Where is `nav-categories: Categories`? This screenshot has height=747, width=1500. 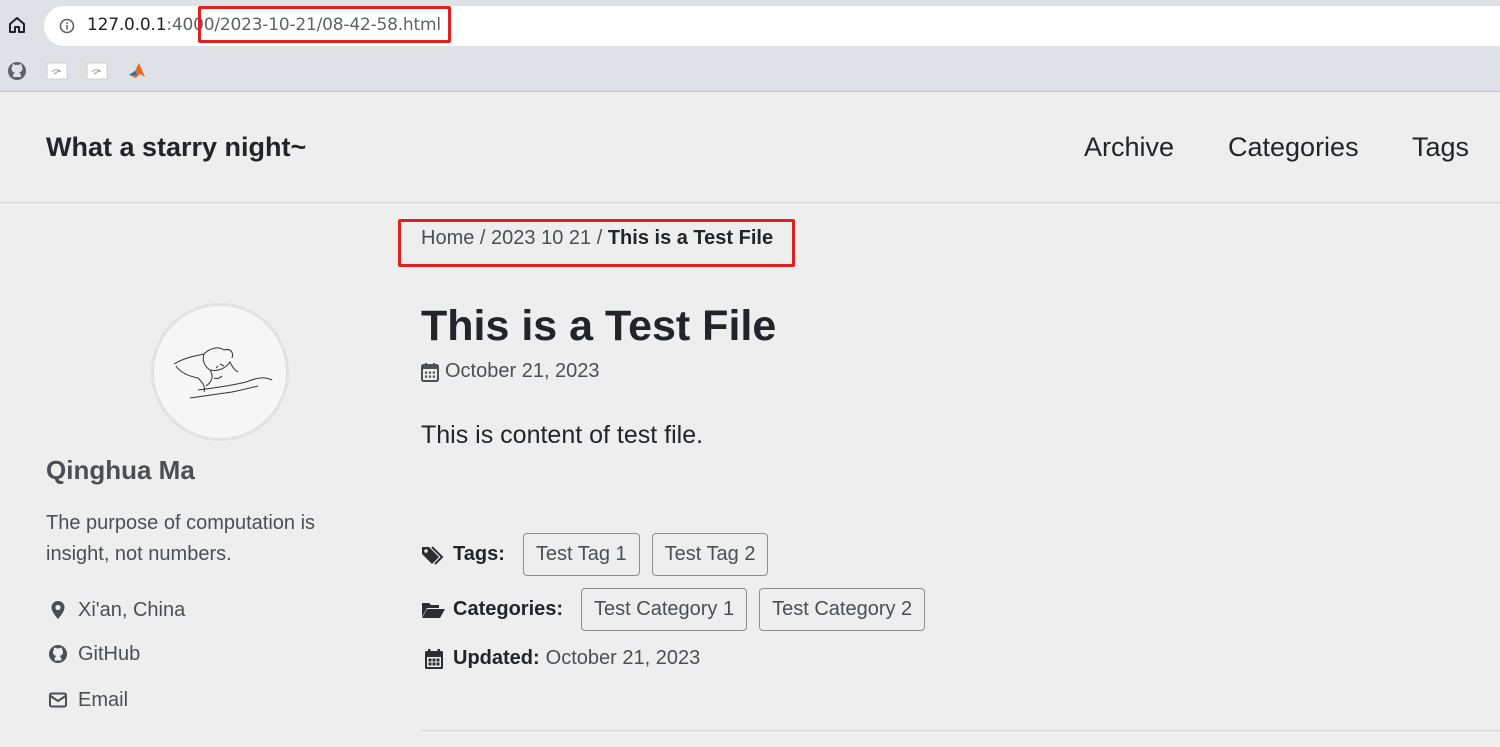 nav-categories: Categories is located at coordinates (1293, 147).